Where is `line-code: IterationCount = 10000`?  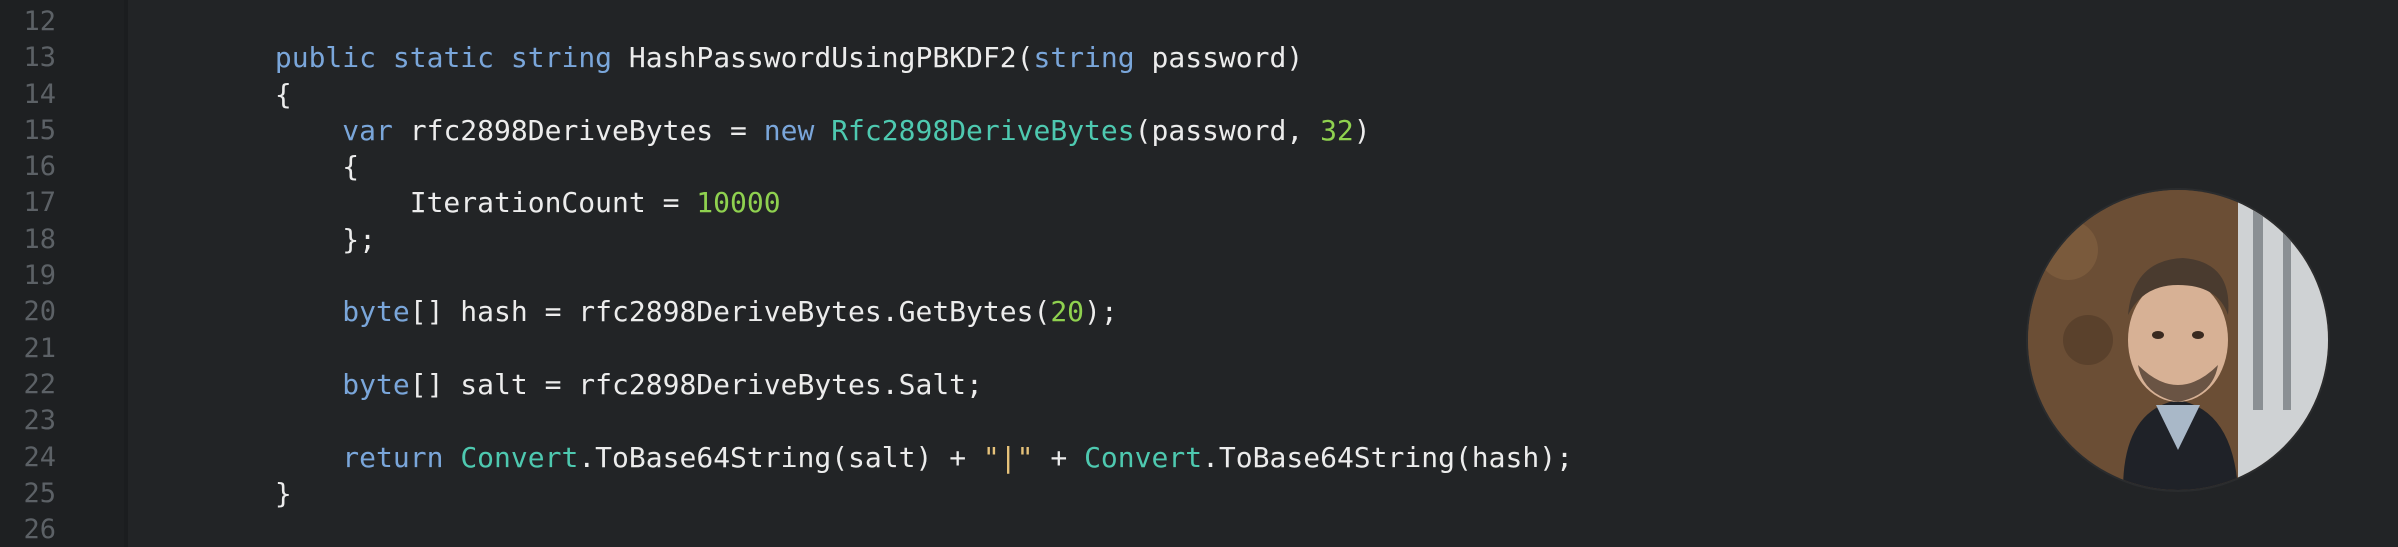 line-code: IterationCount = 10000 is located at coordinates (460, 203).